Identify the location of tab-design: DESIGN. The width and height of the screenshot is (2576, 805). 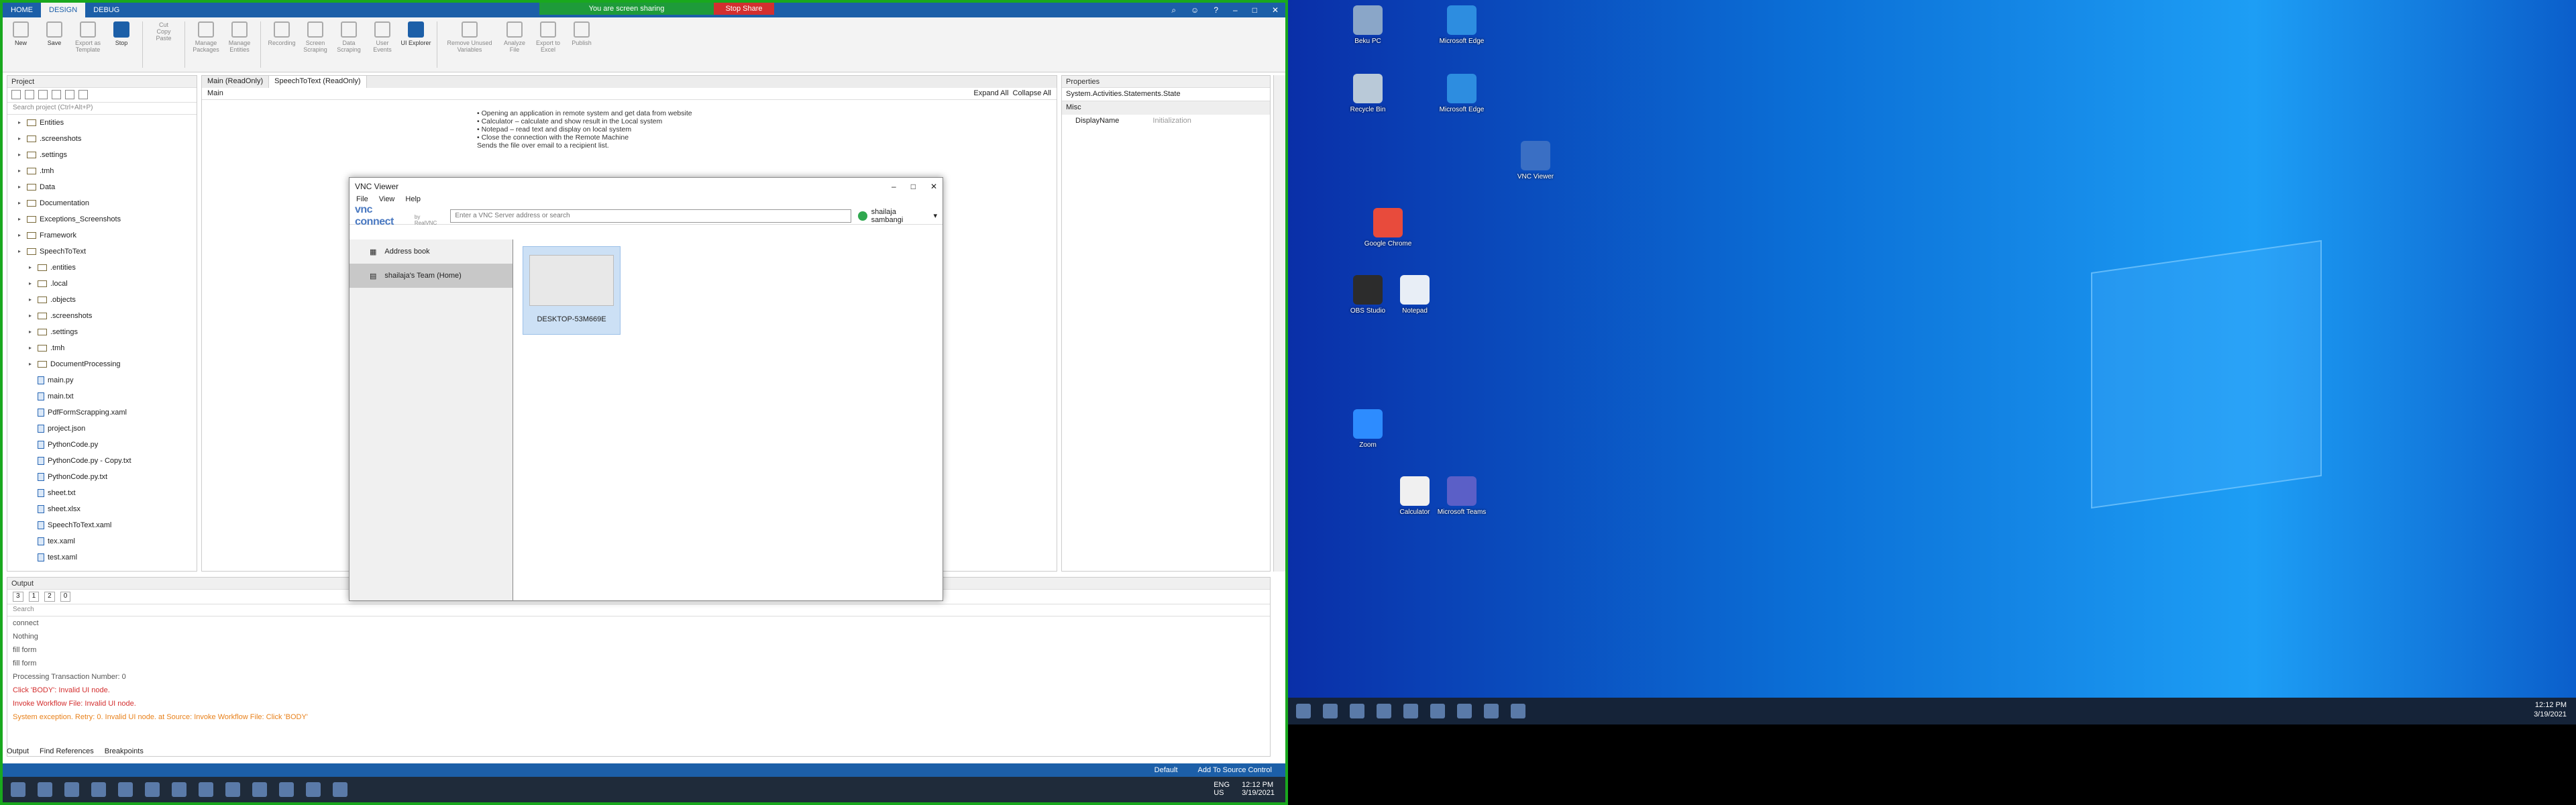
(63, 10).